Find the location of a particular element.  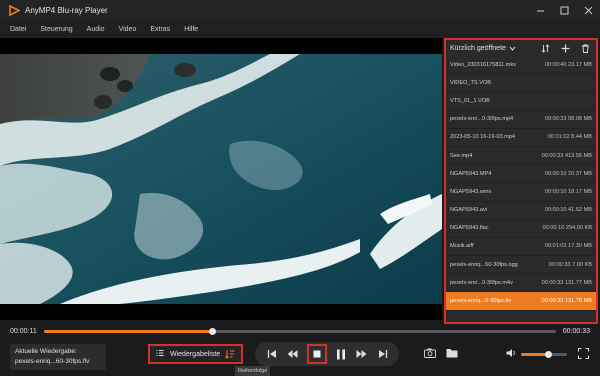

progress-bar: 00:00:11 00:00:33 is located at coordinates (300, 331).